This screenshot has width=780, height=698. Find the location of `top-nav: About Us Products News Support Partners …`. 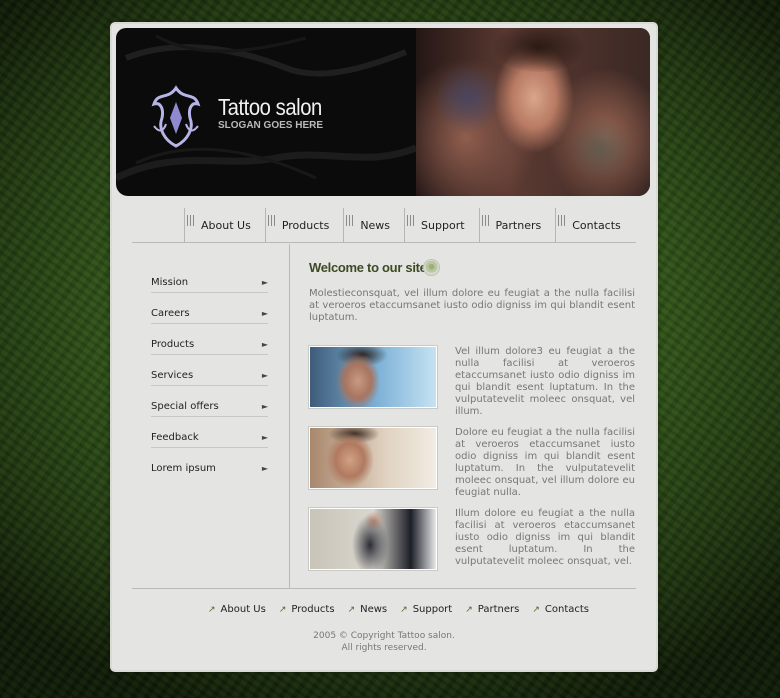

top-nav: About Us Products News Support Partners … is located at coordinates (409, 226).